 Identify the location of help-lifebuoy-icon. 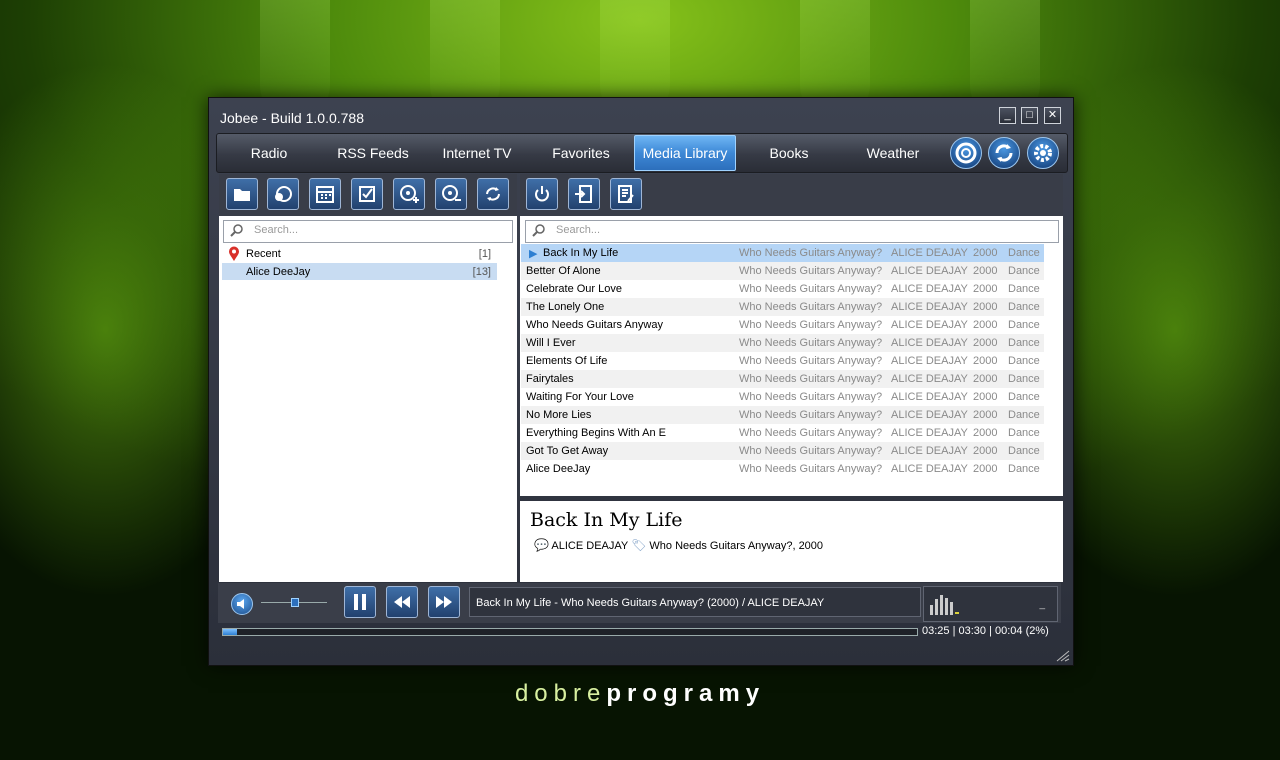
(966, 153).